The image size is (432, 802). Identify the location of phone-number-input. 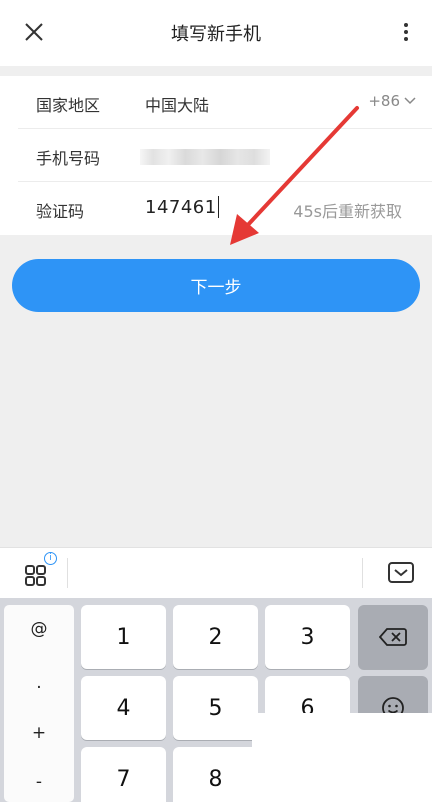
(205, 157).